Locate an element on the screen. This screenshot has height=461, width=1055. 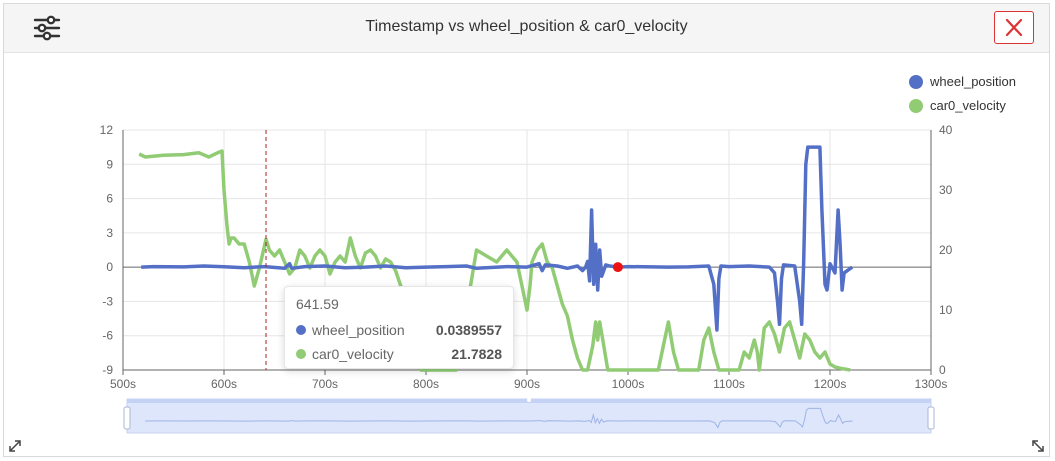
resize-handle-left-icon is located at coordinates (15, 446).